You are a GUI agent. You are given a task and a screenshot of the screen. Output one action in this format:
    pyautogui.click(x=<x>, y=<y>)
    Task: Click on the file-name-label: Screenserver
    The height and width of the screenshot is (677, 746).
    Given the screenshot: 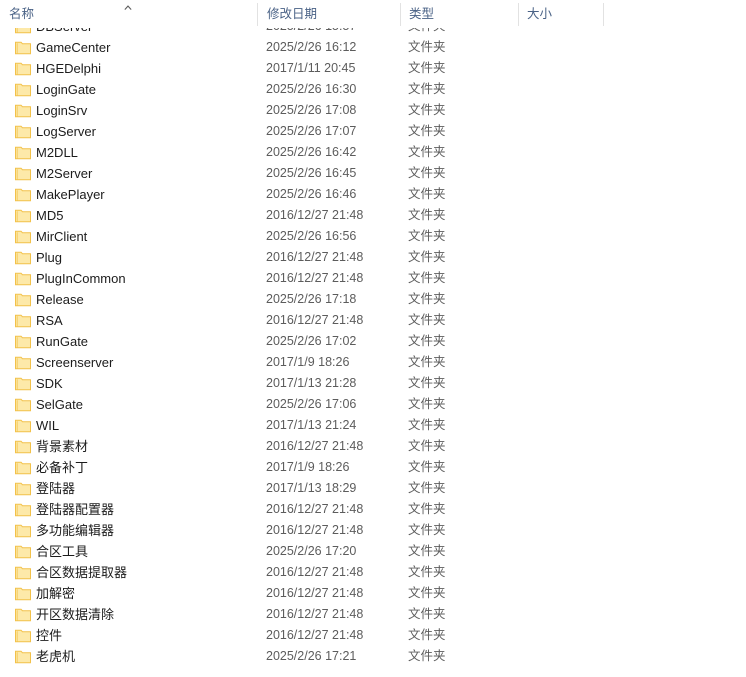 What is the action you would take?
    pyautogui.click(x=75, y=362)
    